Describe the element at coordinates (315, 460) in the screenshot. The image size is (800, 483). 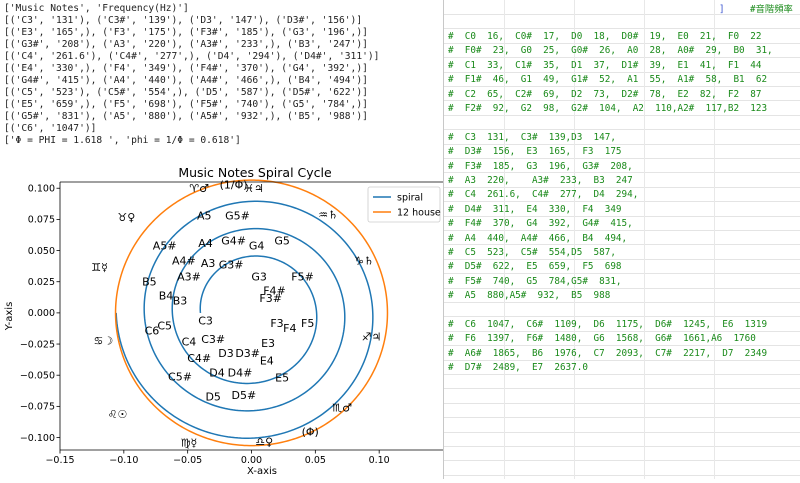
I see `x-tick-label: 0.05` at that location.